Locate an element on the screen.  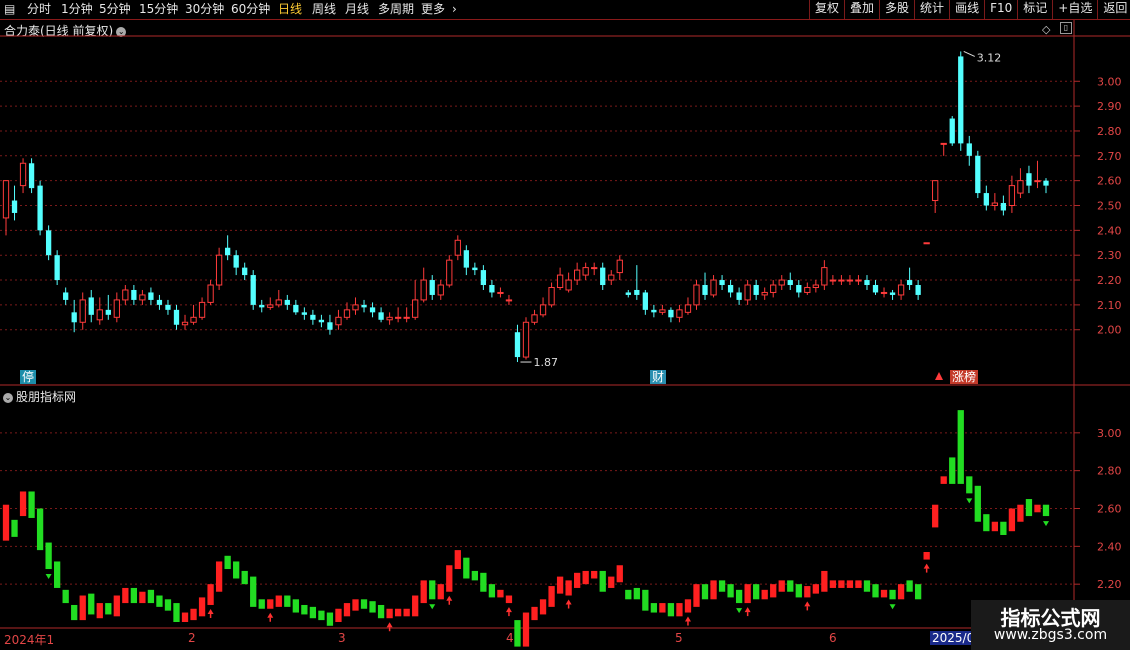
low-label: 1.87 is located at coordinates (545, 362).